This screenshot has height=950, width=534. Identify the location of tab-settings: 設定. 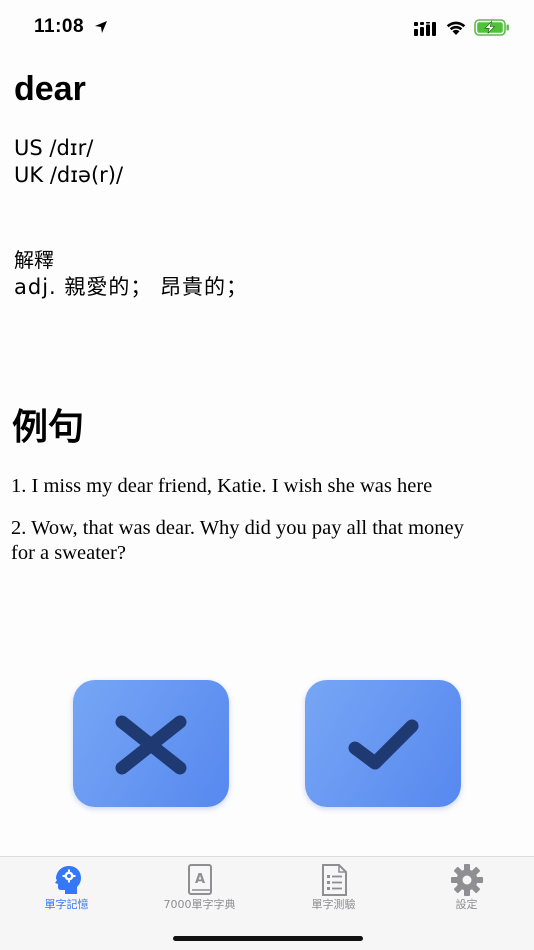
(466, 887).